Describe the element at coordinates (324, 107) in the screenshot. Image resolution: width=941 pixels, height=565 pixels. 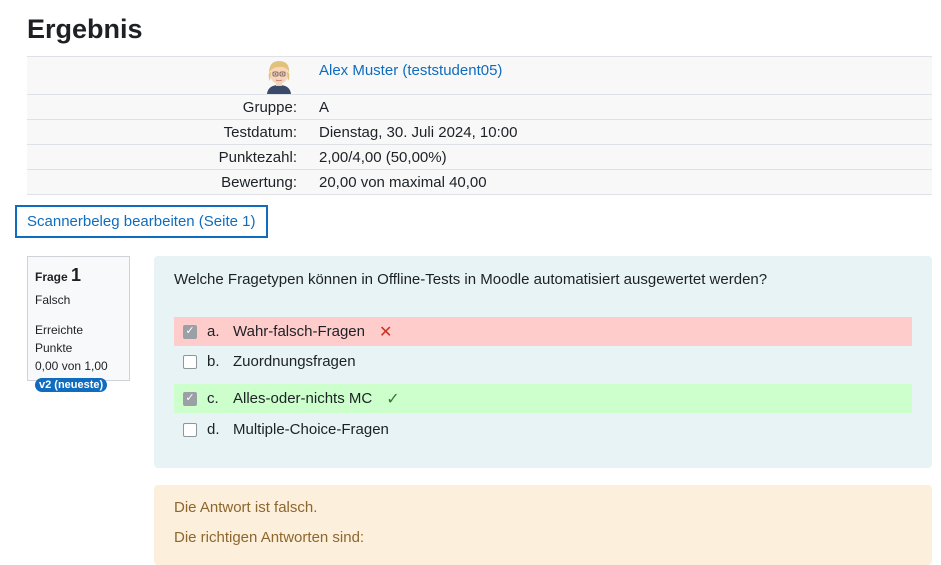
I see `summary-value: A` at that location.